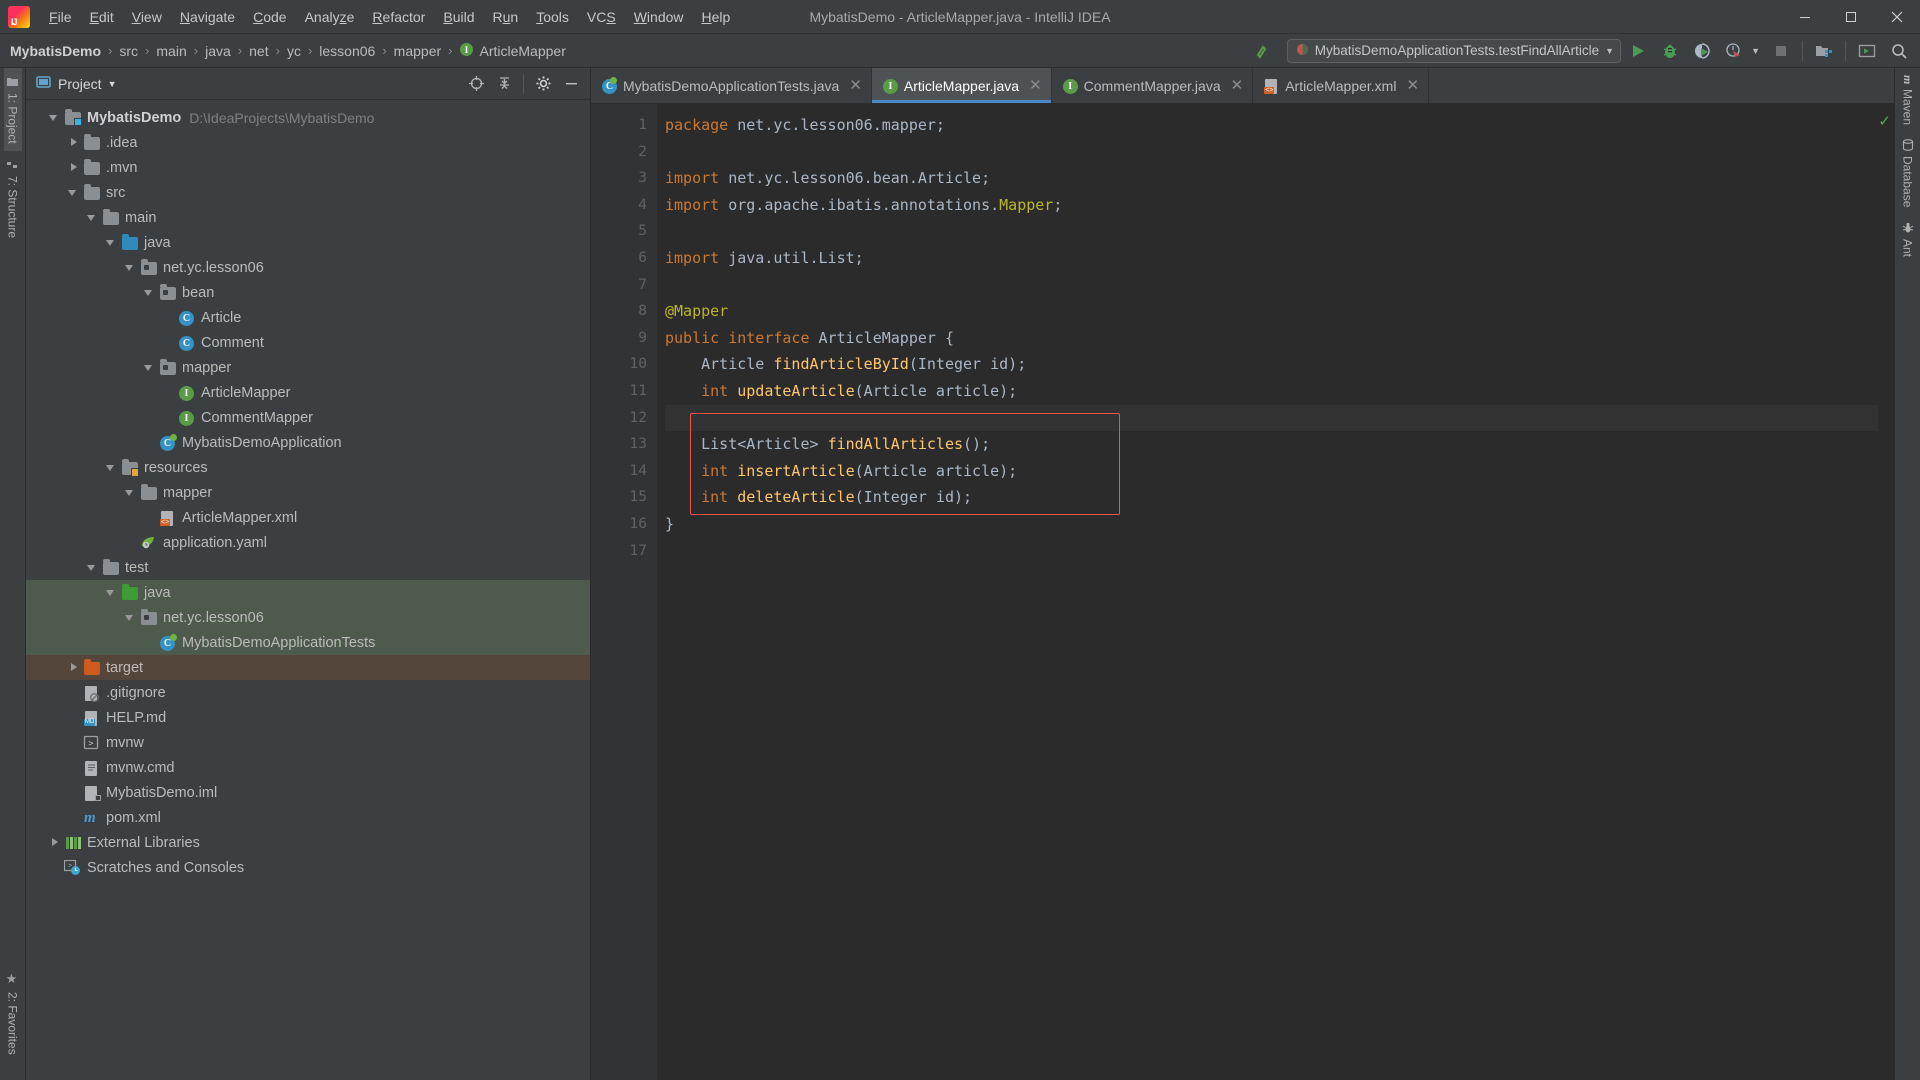 Image resolution: width=1920 pixels, height=1080 pixels. I want to click on tree-node-pom-xml: m pom.xml, so click(308, 817).